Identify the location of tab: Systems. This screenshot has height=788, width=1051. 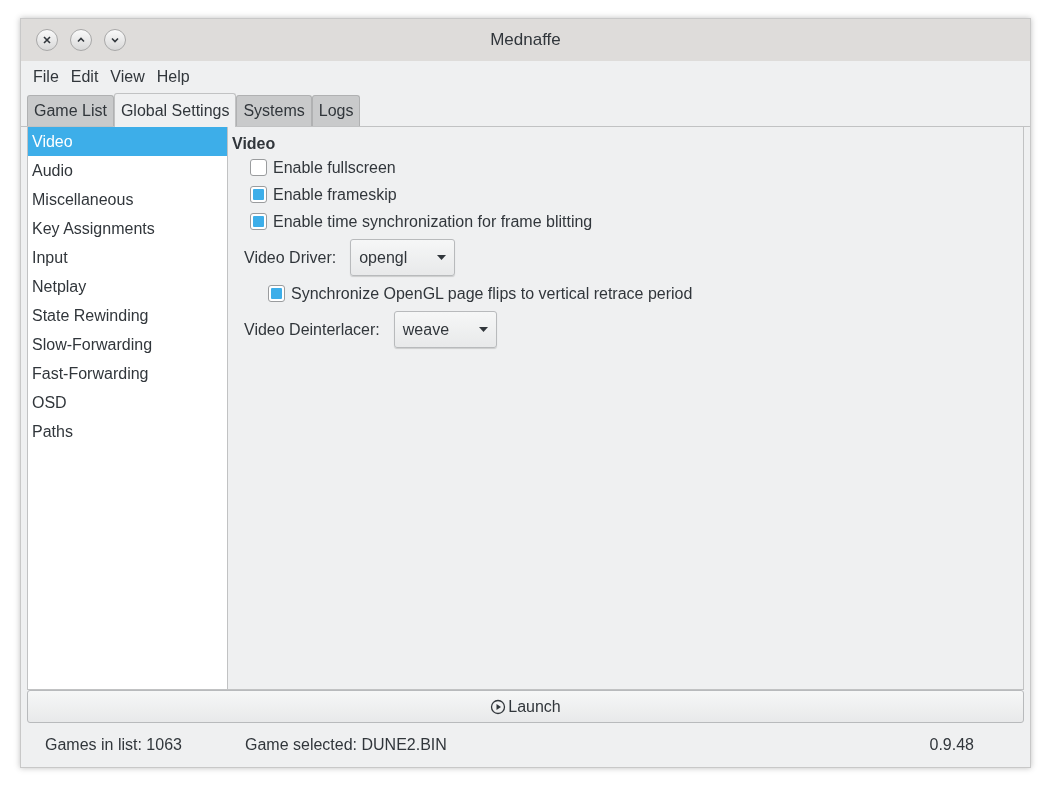
(274, 110).